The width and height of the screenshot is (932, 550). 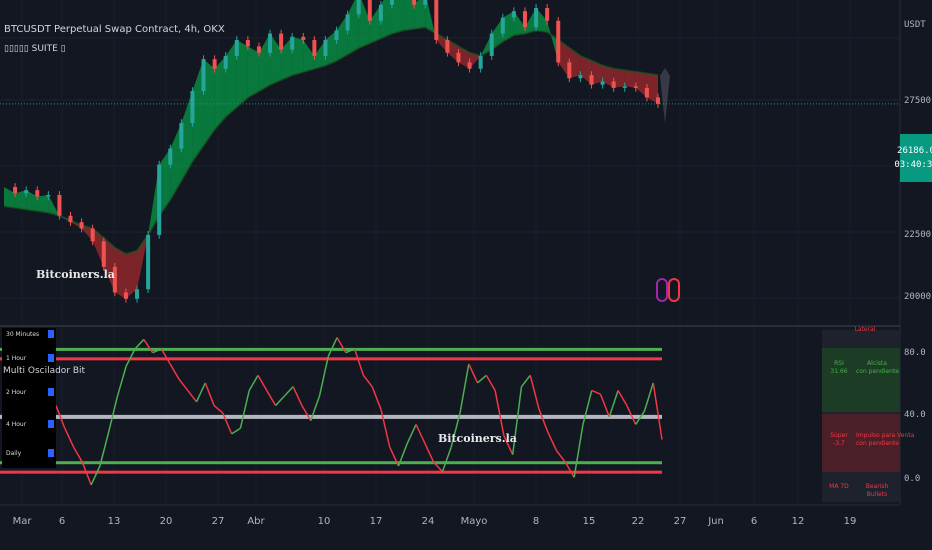 What do you see at coordinates (23, 334) in the screenshot?
I see `timeframe-item: 30 Minutes` at bounding box center [23, 334].